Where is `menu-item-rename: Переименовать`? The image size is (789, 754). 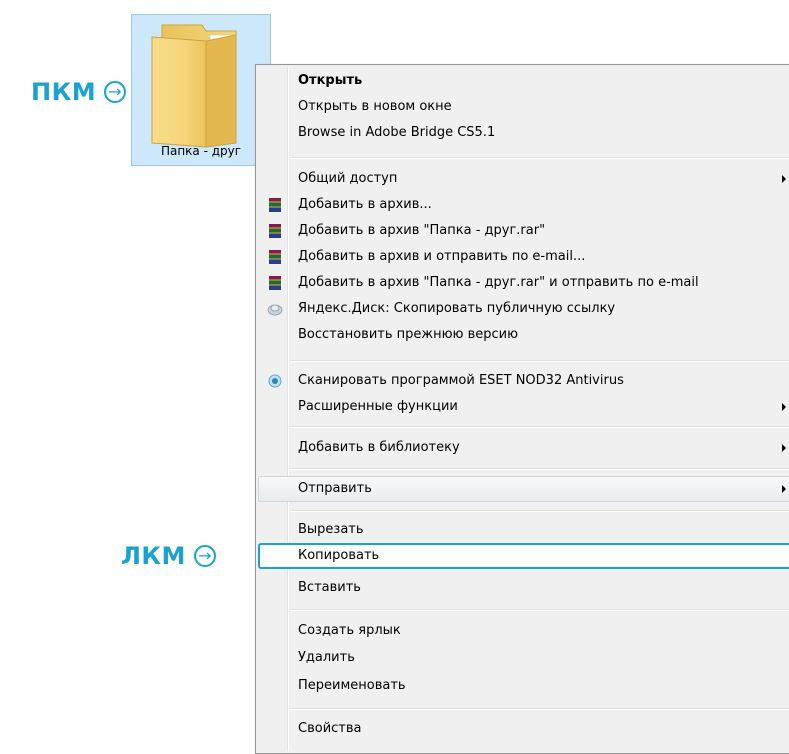 menu-item-rename: Переименовать is located at coordinates (523, 686).